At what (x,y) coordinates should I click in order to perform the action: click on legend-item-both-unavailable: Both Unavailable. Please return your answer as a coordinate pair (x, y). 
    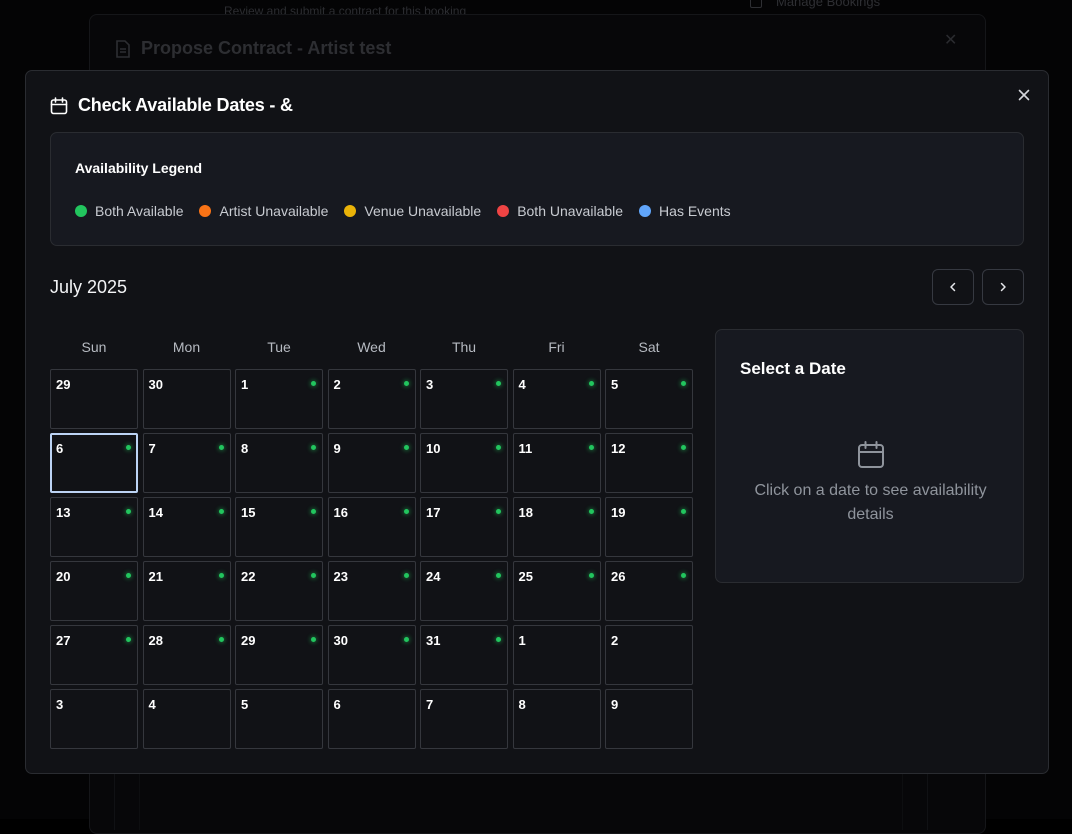
    Looking at the image, I should click on (560, 211).